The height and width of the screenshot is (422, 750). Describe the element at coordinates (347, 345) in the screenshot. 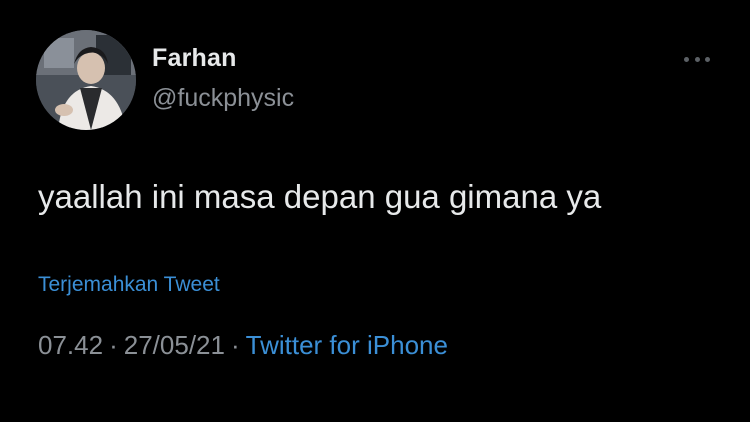

I see `tweet-source-link: Twitter for iPhone` at that location.